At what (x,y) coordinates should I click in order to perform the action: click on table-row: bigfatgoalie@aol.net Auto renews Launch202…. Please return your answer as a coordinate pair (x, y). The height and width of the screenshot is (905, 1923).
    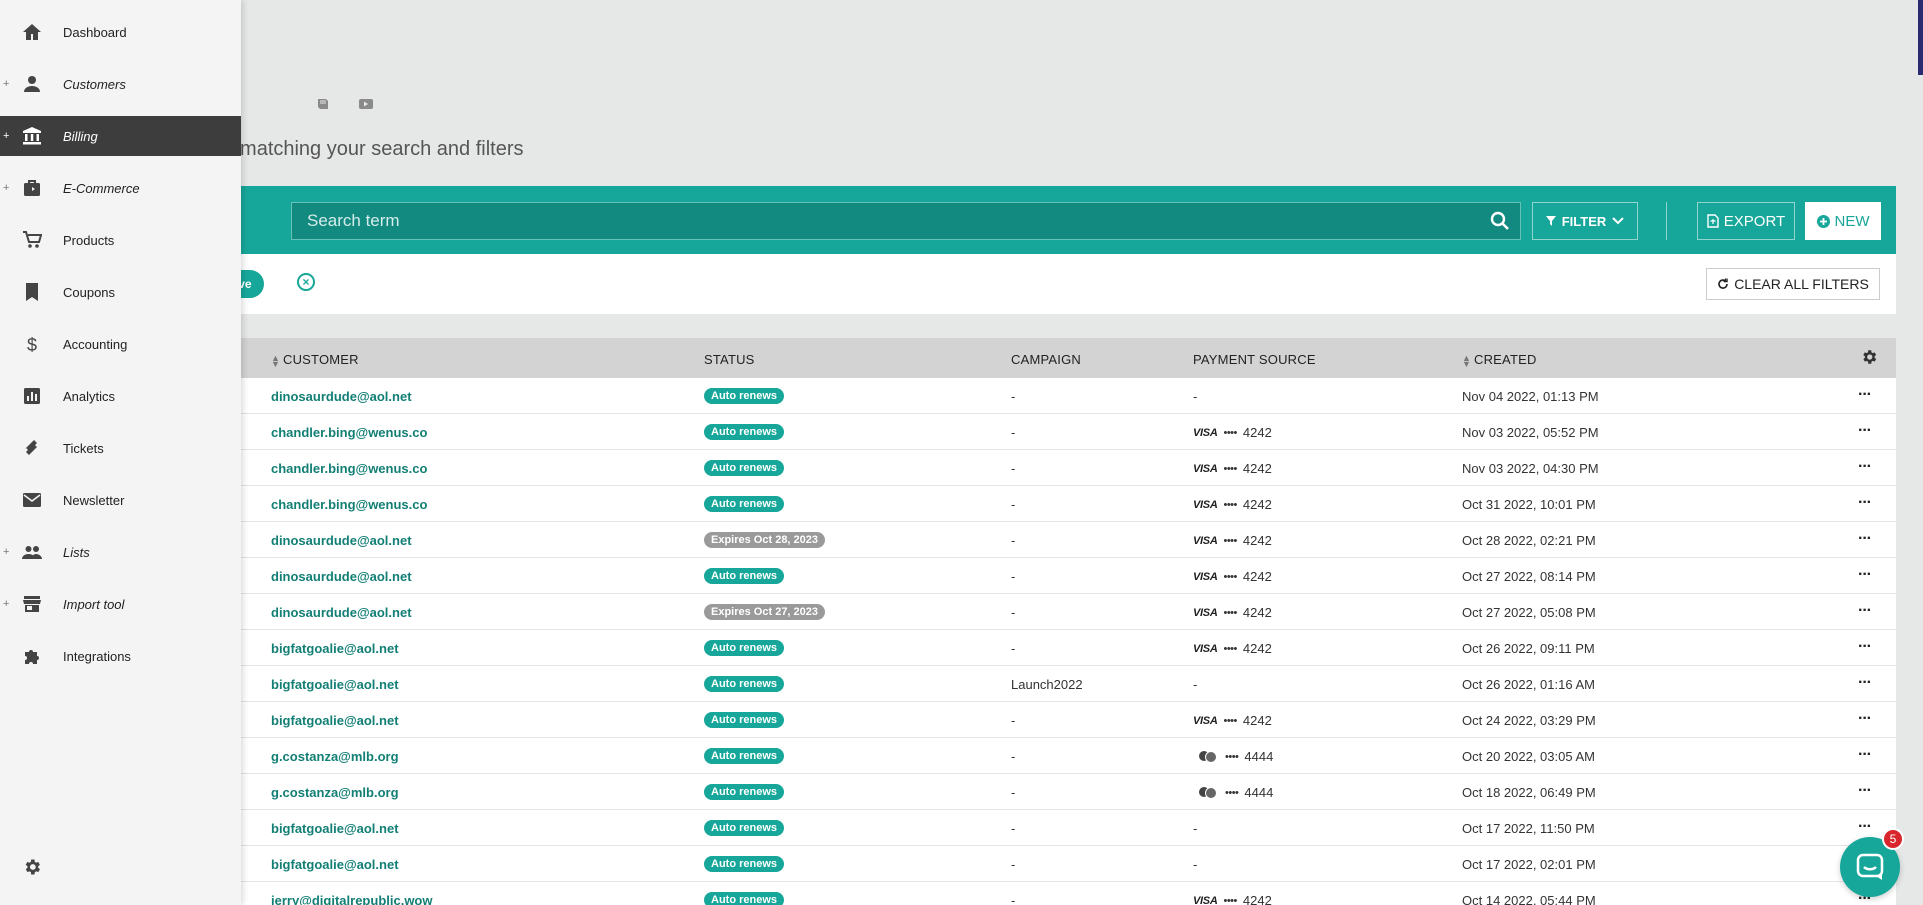
    Looking at the image, I should click on (1028, 684).